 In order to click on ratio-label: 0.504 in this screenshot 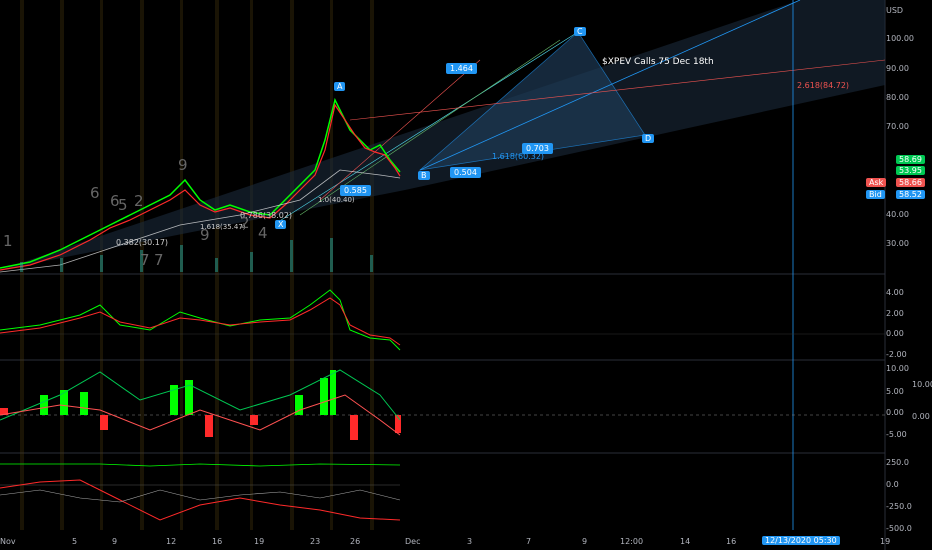, I will do `click(465, 172)`.